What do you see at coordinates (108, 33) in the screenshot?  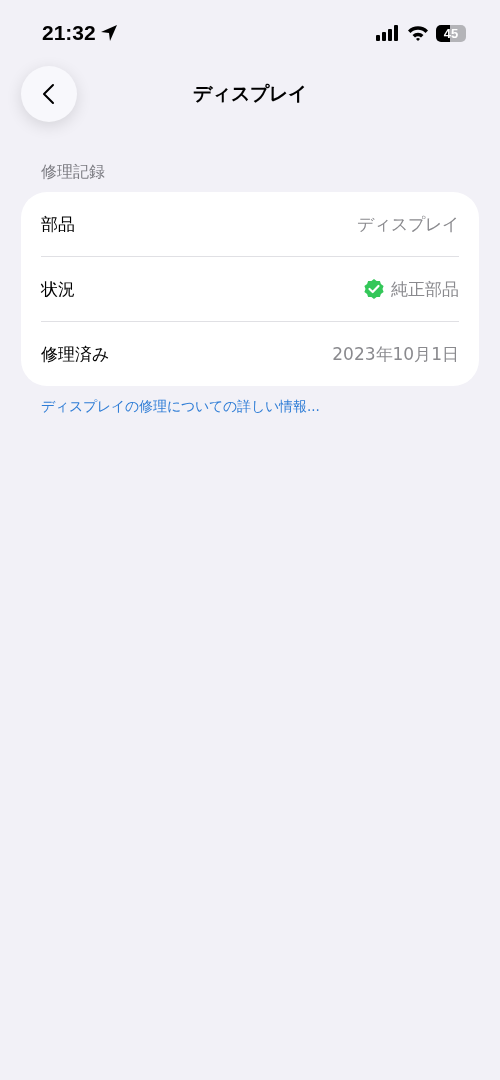 I see `location-arrow-icon` at bounding box center [108, 33].